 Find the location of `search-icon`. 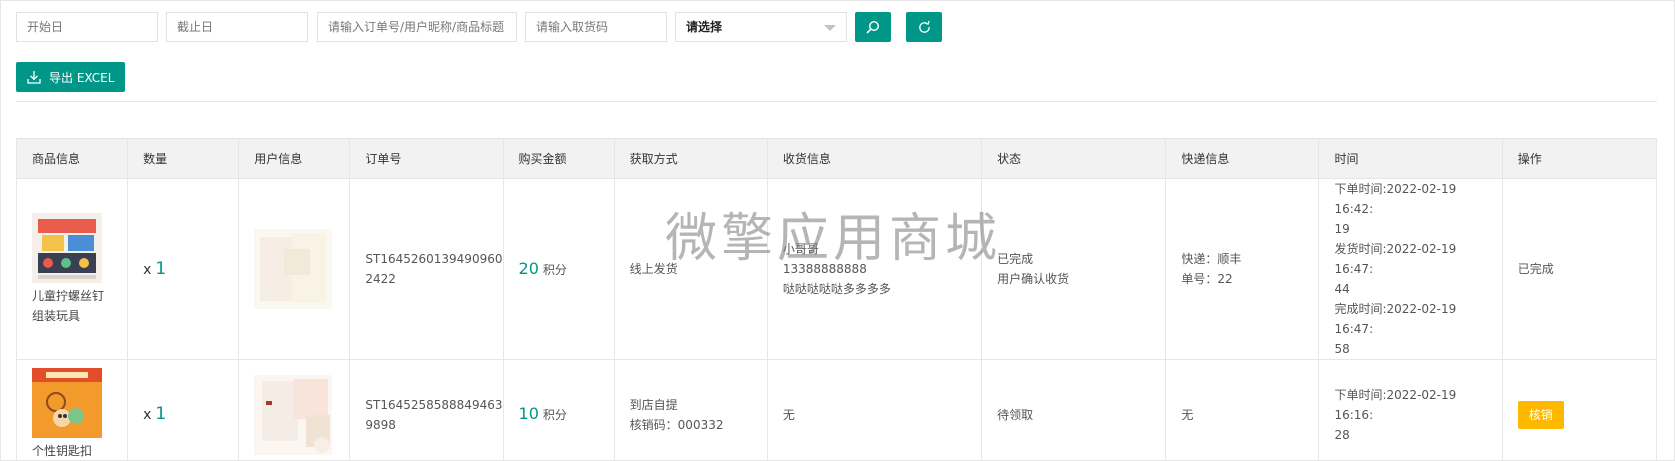

search-icon is located at coordinates (873, 27).